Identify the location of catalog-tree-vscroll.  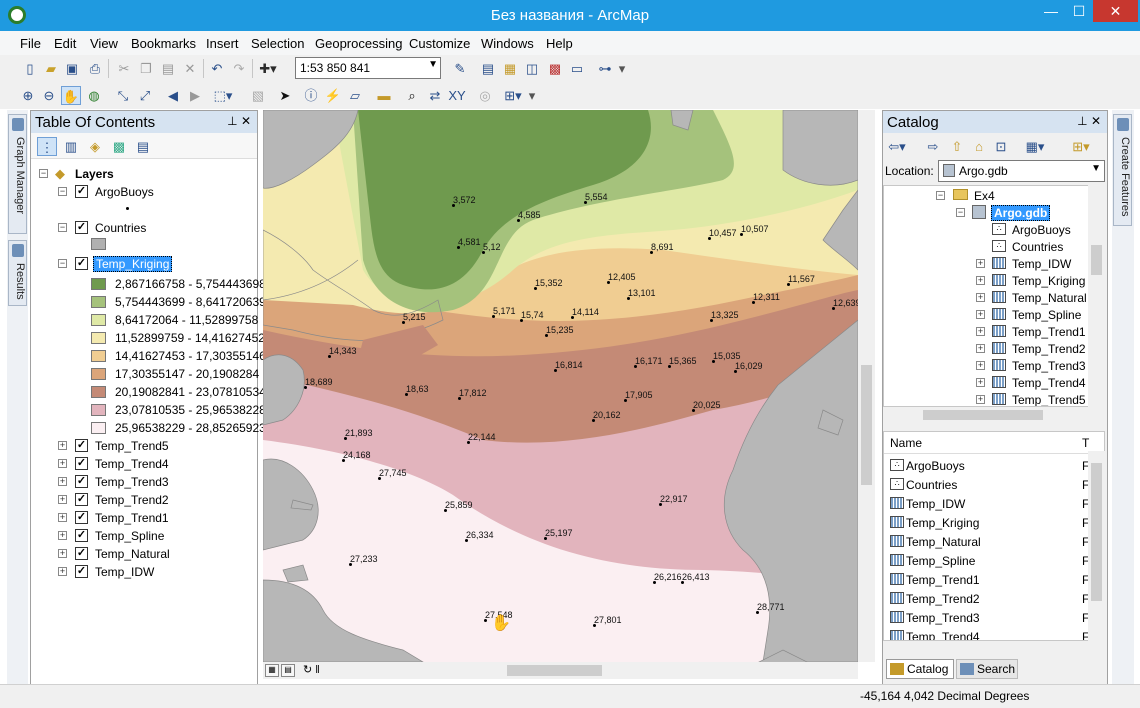
(1096, 296).